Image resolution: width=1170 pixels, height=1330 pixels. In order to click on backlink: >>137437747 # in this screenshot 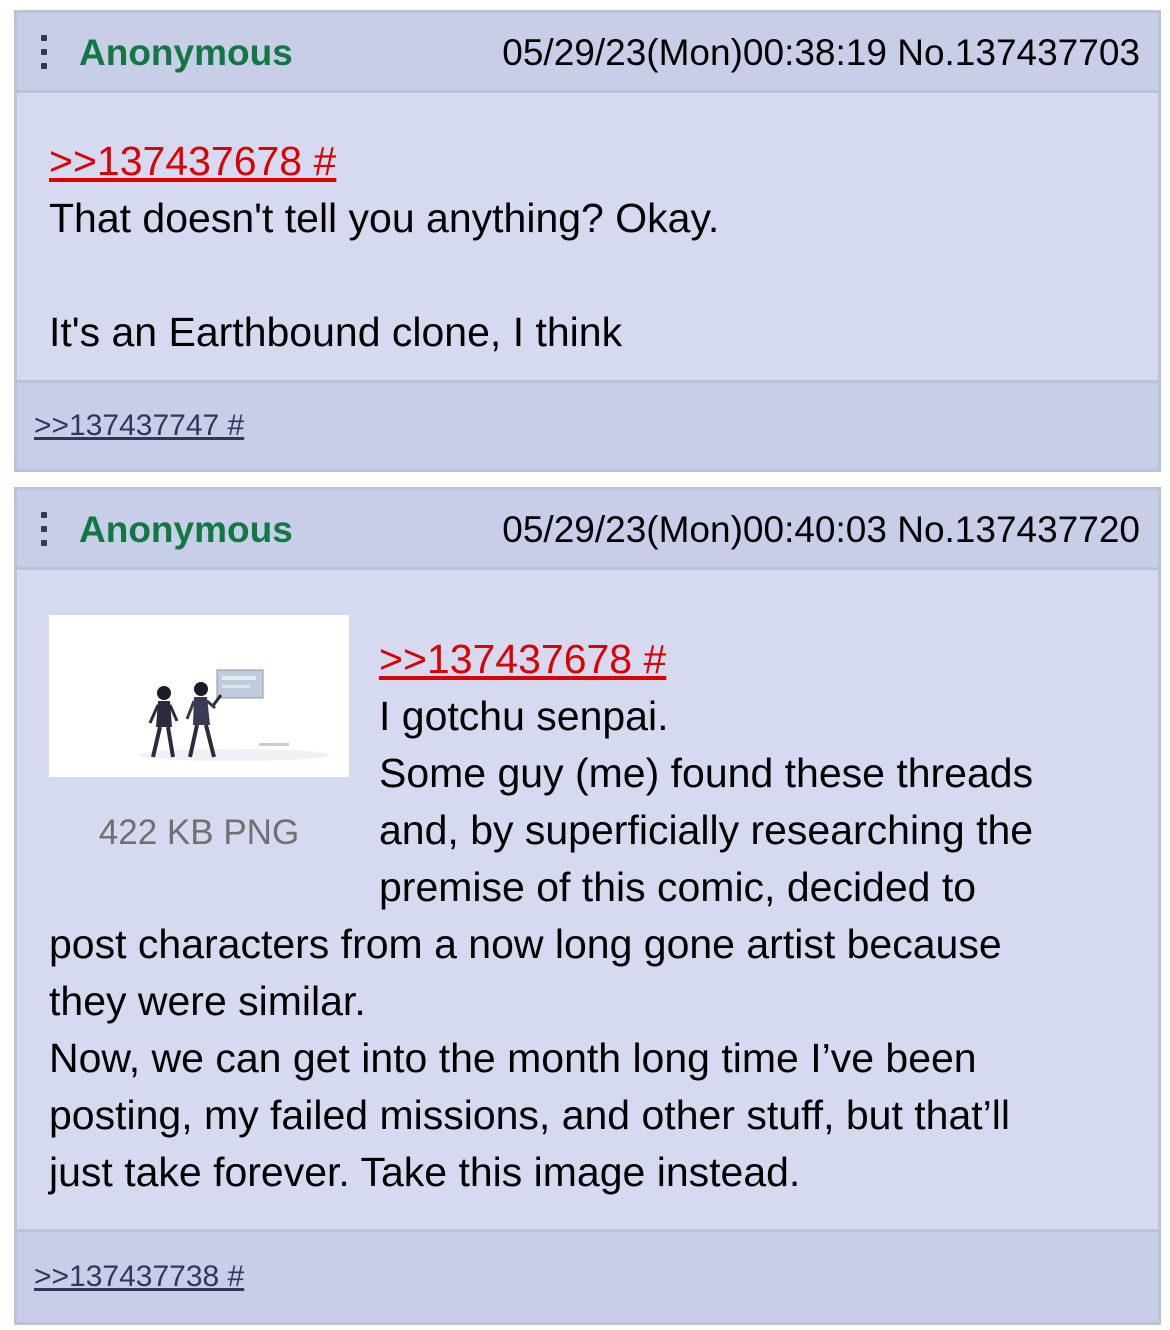, I will do `click(139, 426)`.